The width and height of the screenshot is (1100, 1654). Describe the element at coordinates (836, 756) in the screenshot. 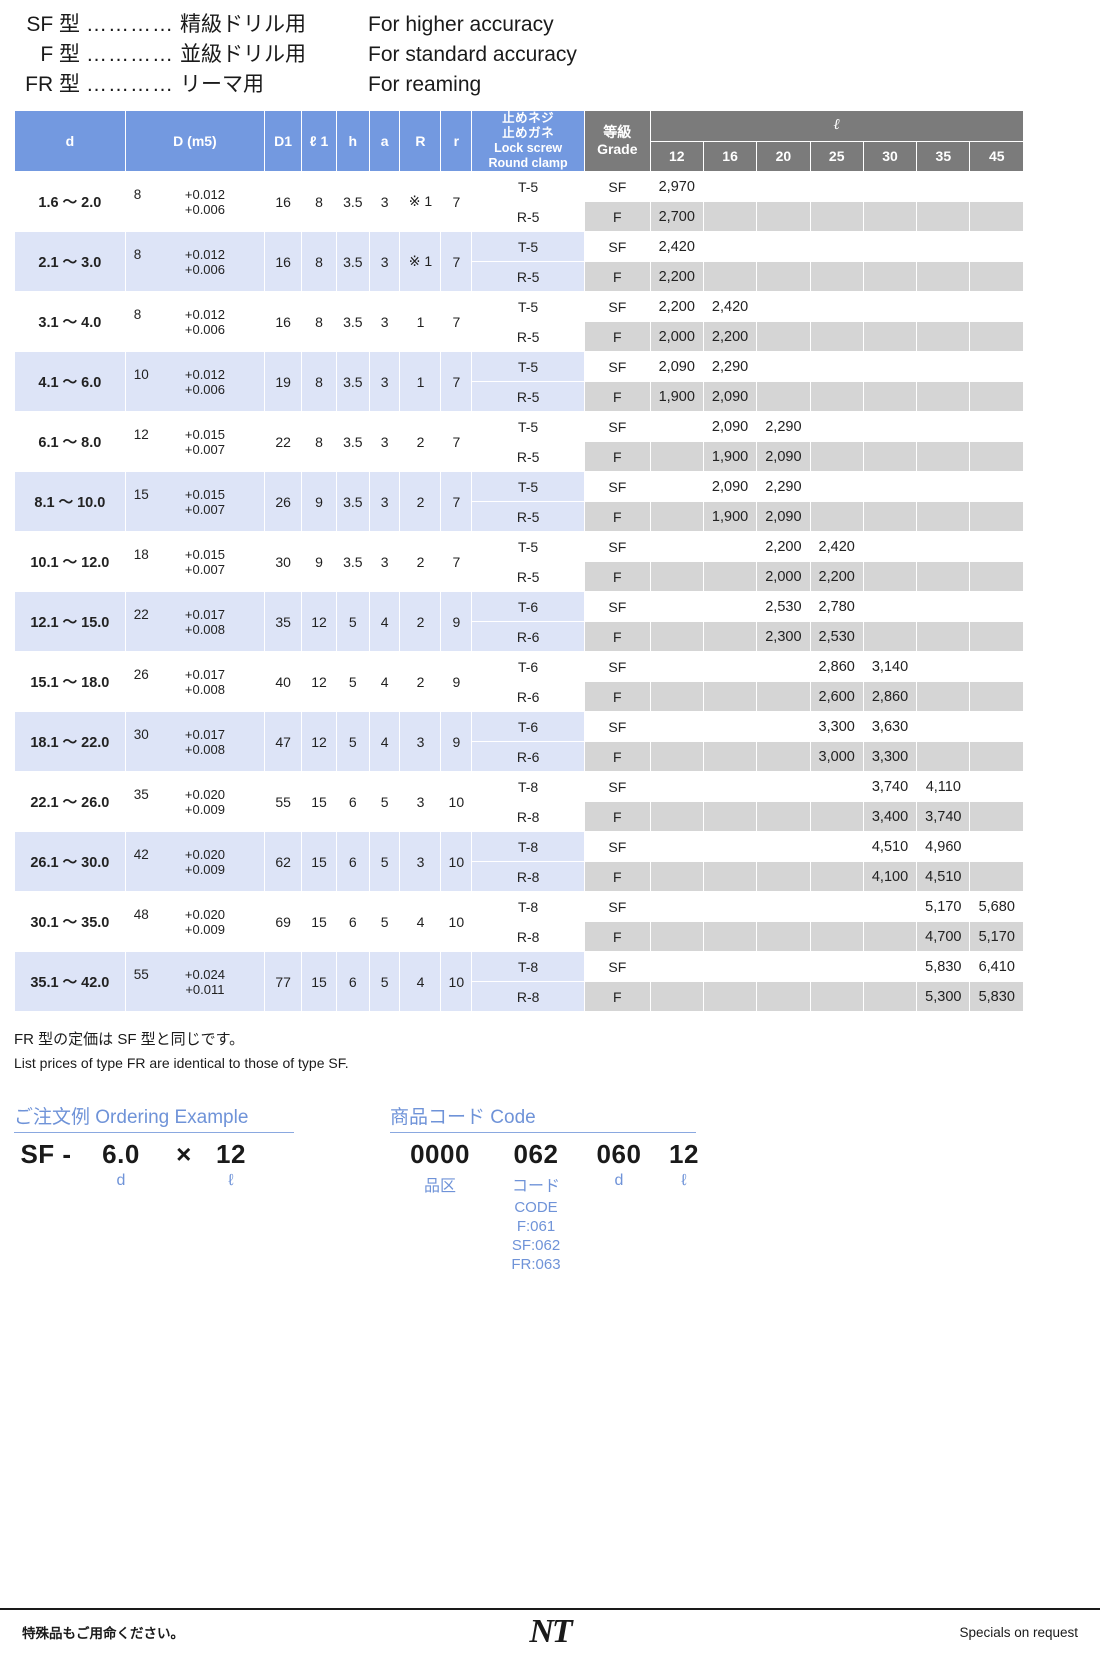

I see `cell-price: 3,000` at that location.